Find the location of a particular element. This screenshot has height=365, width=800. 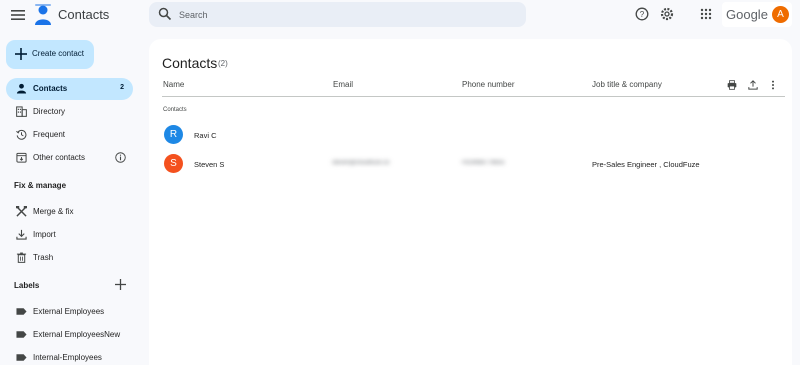

sidebar-label-internal-employees: Internal-Employees is located at coordinates (69, 356).